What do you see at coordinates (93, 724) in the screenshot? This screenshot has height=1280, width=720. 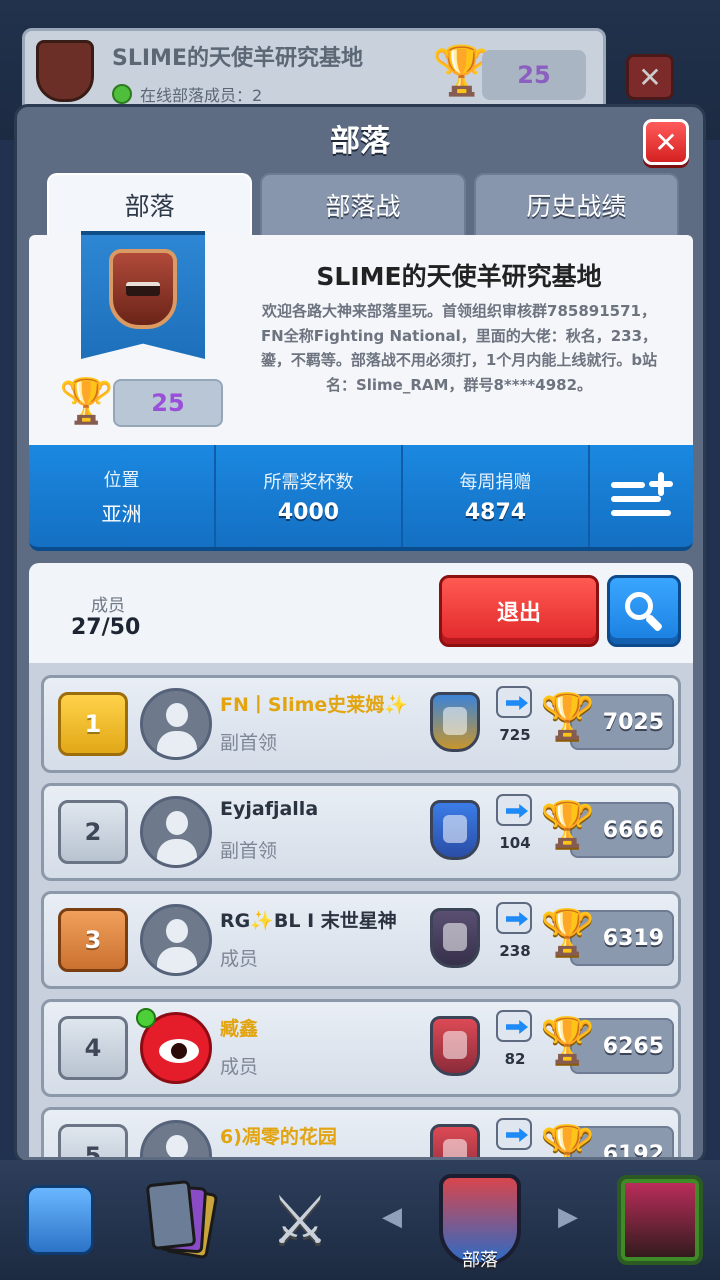 I see `member-rank: 1` at bounding box center [93, 724].